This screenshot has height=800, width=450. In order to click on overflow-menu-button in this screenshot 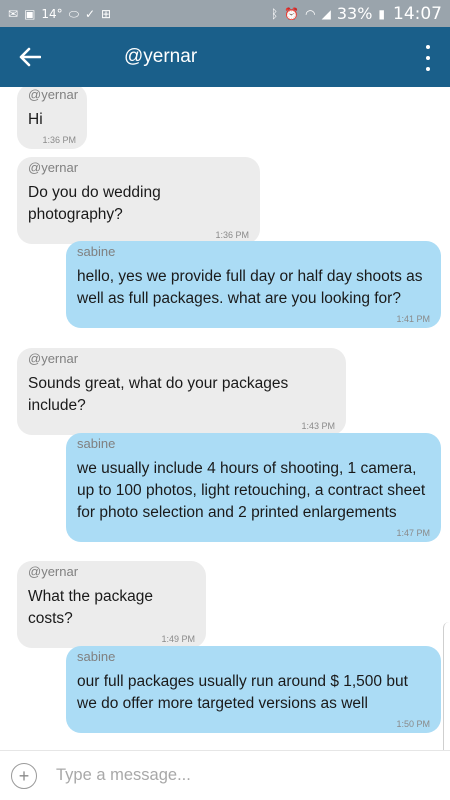, I will do `click(428, 58)`.